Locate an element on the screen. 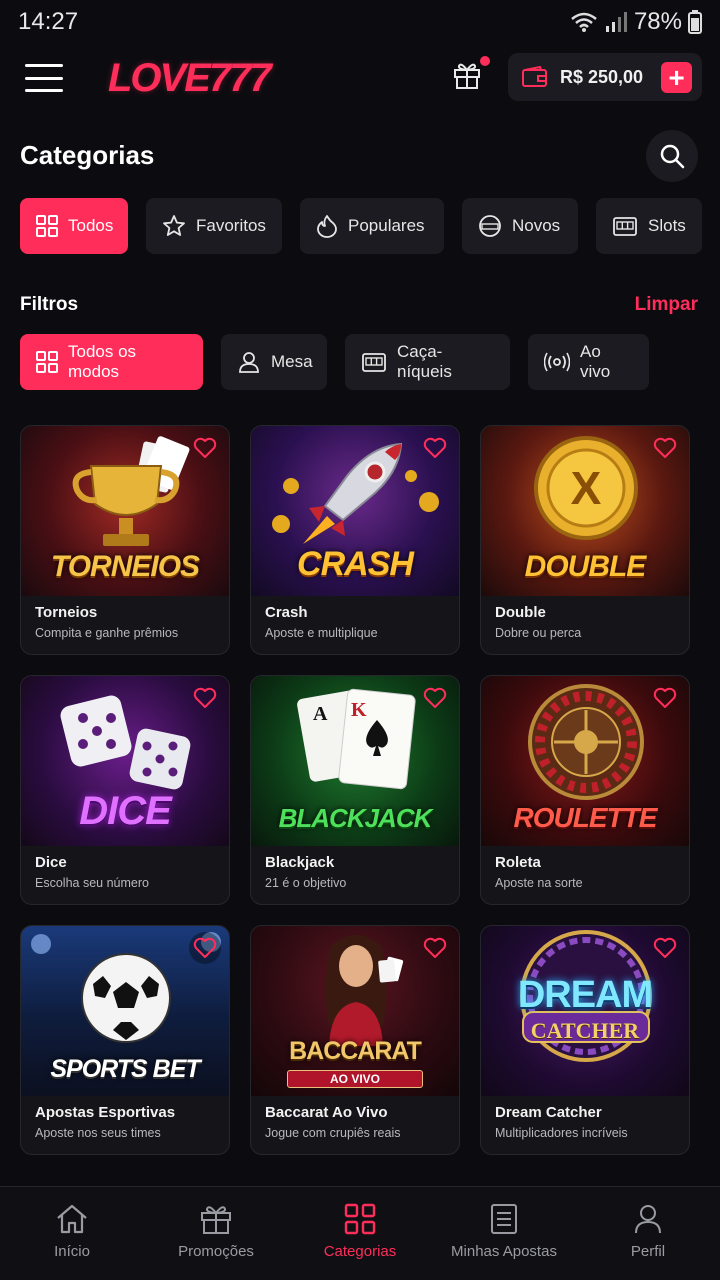 This screenshot has width=720, height=1280. game-art-title: SPORTS BET is located at coordinates (125, 1069).